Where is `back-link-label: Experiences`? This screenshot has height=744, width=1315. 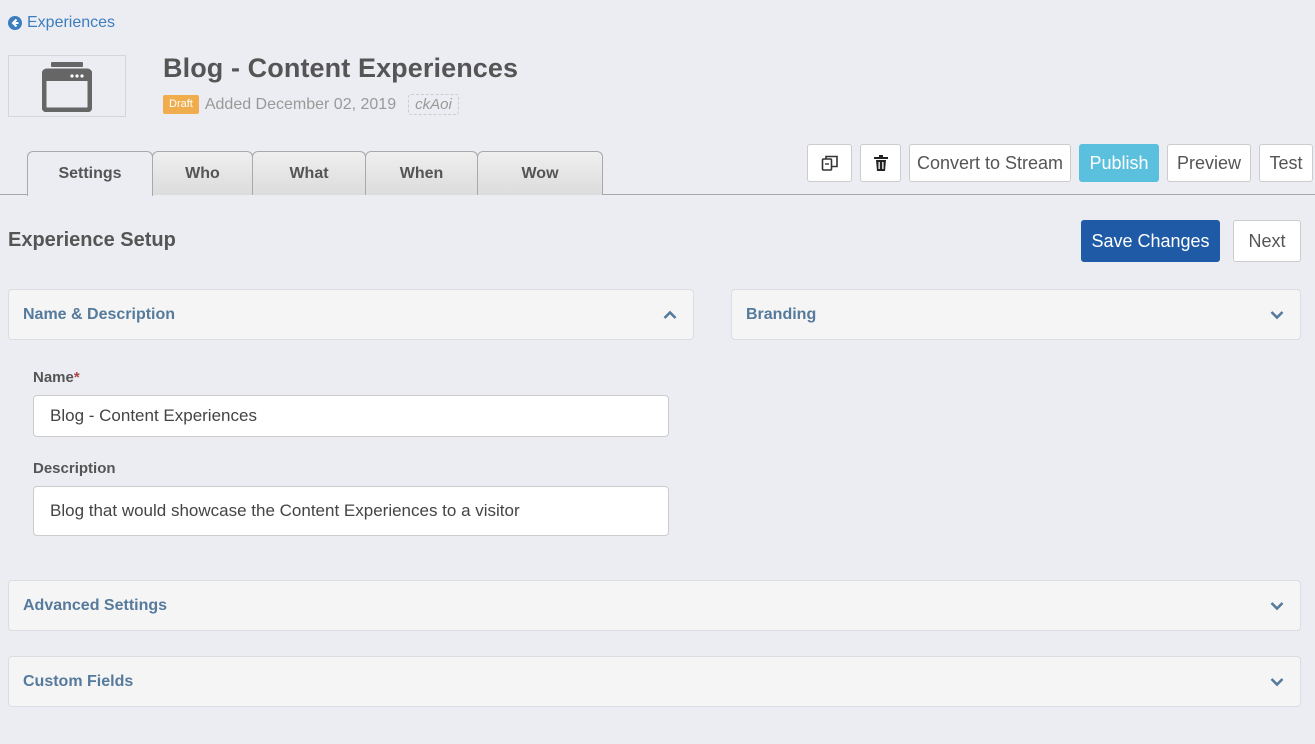 back-link-label: Experiences is located at coordinates (71, 22).